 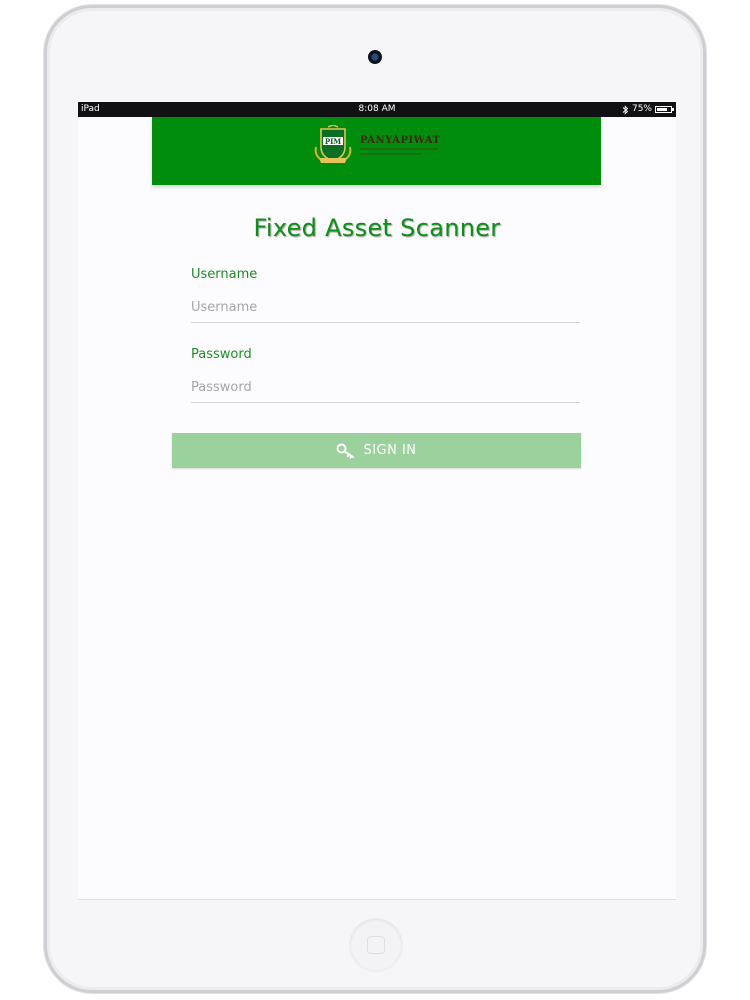 I want to click on logo-name: PANYAPIWAT, so click(x=400, y=140).